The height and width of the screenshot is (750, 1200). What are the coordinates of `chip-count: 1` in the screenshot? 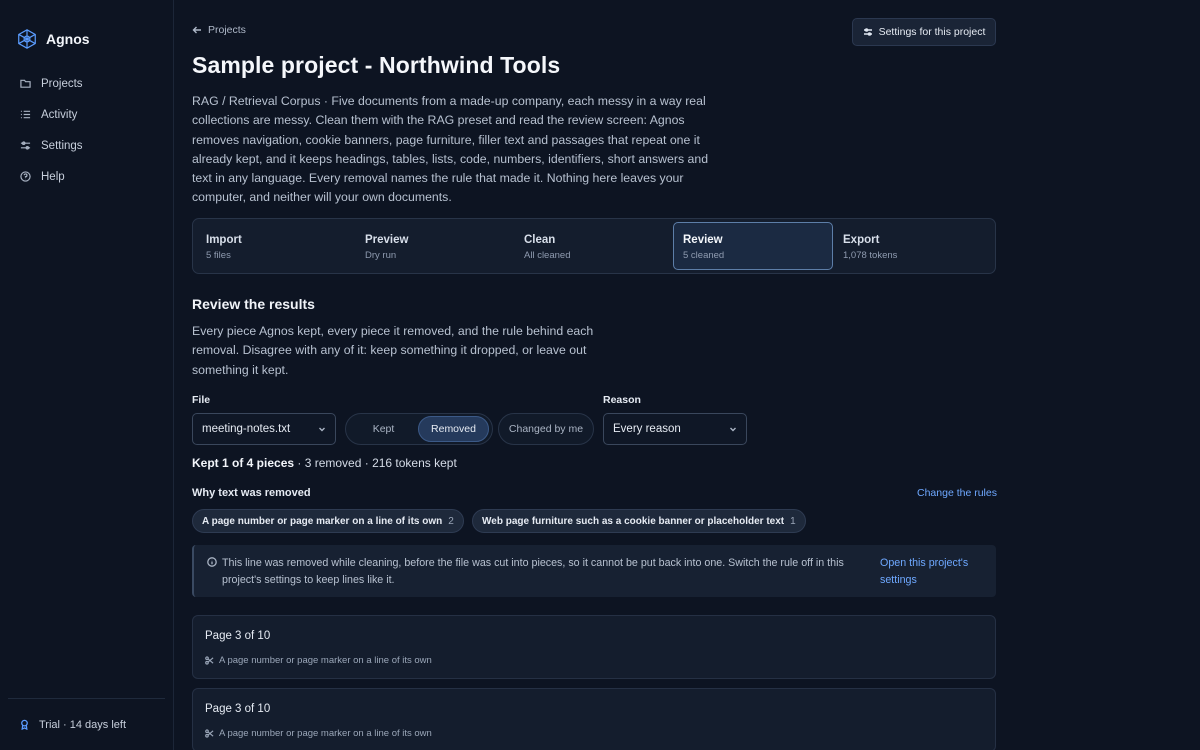 It's located at (793, 521).